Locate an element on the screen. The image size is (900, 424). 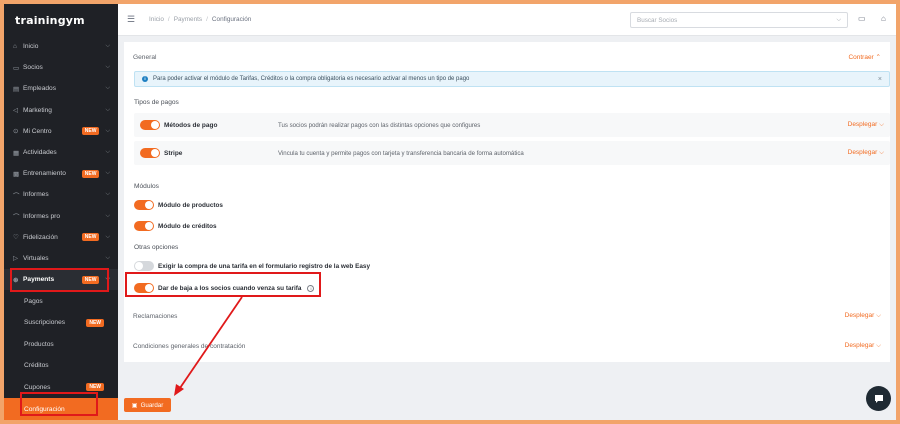
general-header: General Contraer ⌃ is located at coordinates (507, 57).